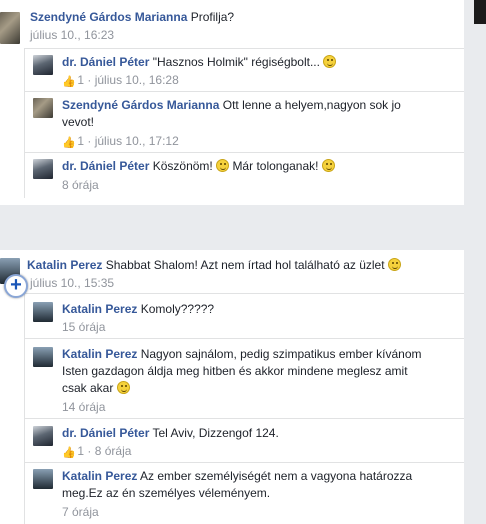 This screenshot has width=486, height=524. Describe the element at coordinates (177, 309) in the screenshot. I see `reply-text: Komoly?????` at that location.